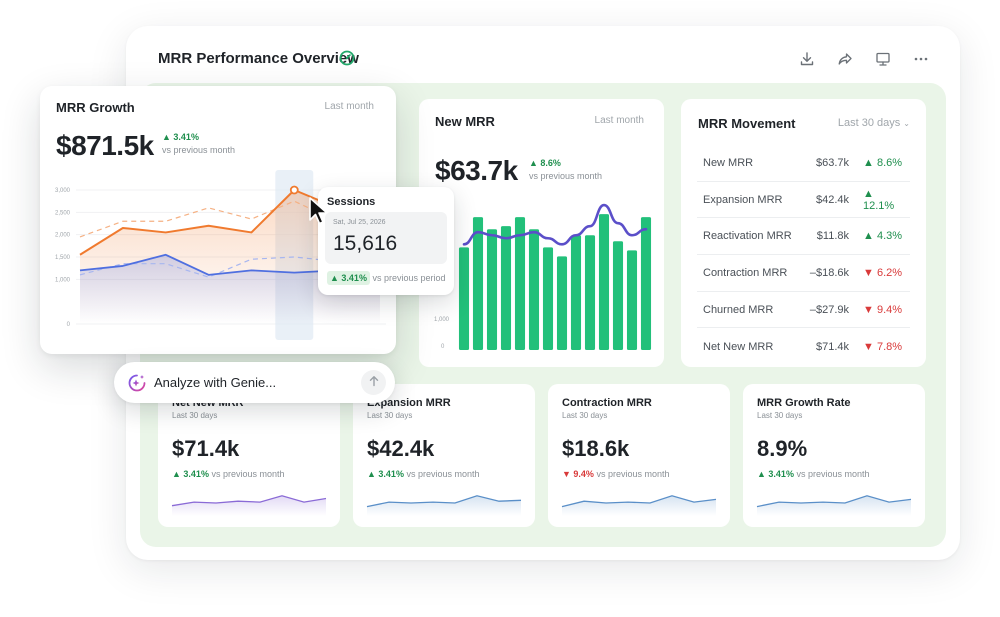 The image size is (1000, 617). What do you see at coordinates (921, 59) in the screenshot?
I see `more-icon` at bounding box center [921, 59].